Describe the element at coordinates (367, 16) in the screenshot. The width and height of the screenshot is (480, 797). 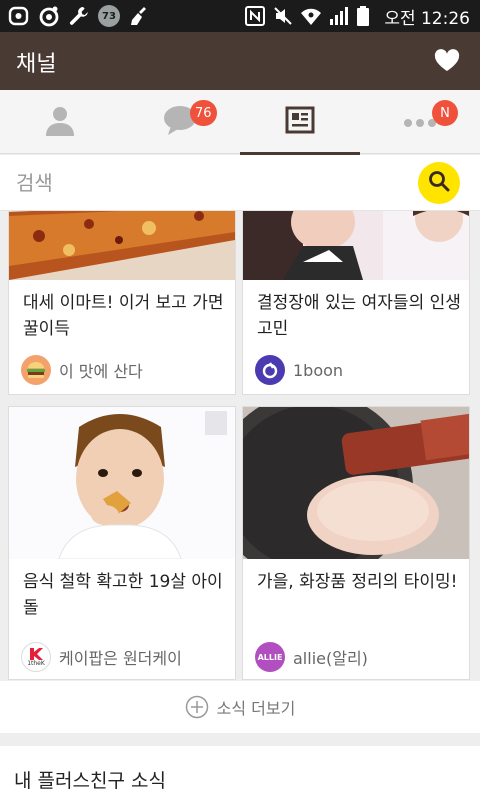
I see `battery-icon` at that location.